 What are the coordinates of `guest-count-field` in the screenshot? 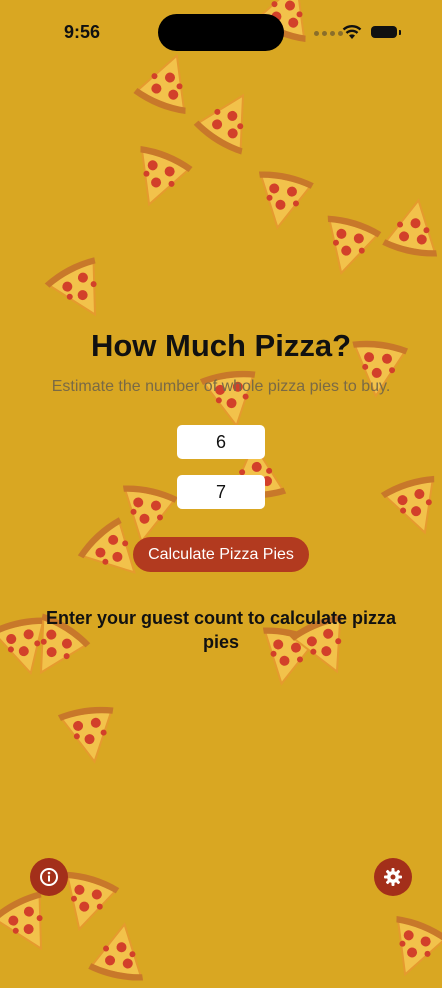 It's located at (221, 442).